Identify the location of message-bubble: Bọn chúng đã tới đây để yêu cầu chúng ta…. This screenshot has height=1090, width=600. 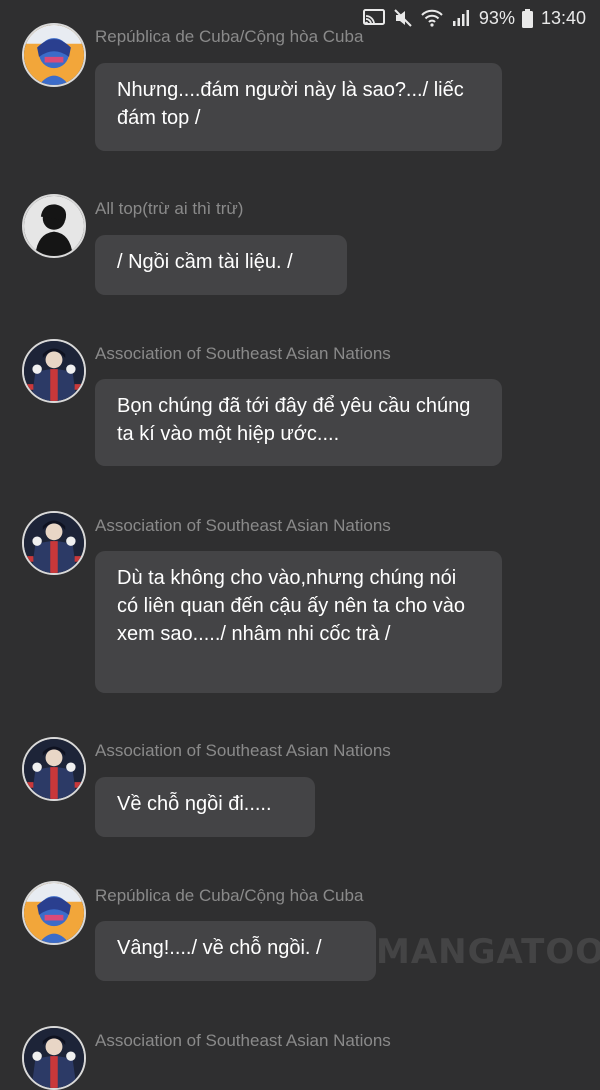
(298, 422).